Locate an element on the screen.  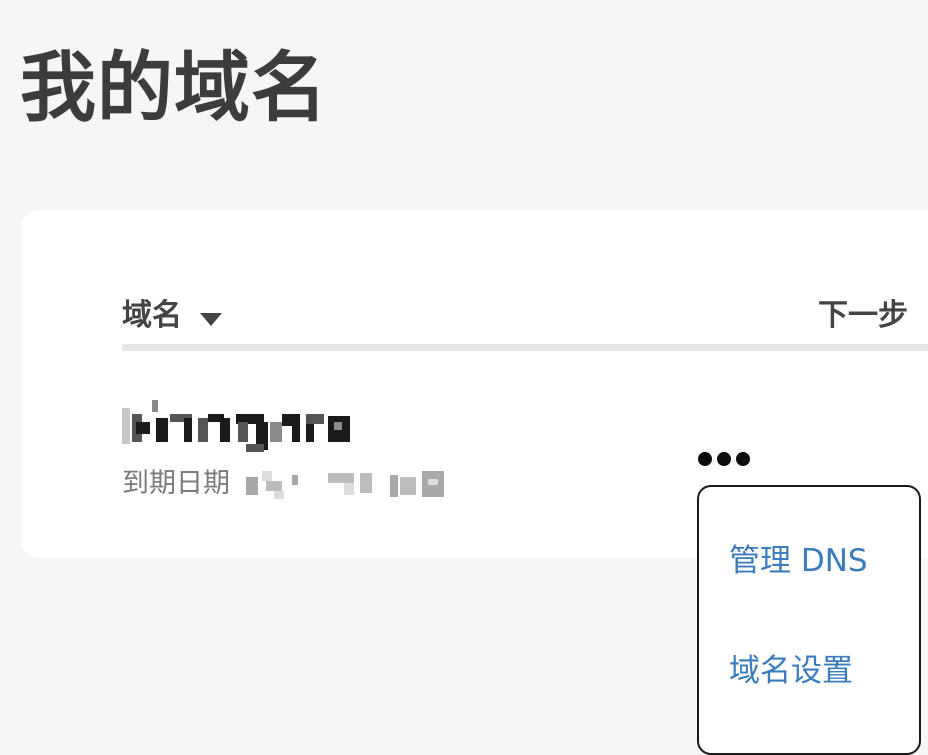
menu-item-manage-dns: 管理 DNS is located at coordinates (798, 561).